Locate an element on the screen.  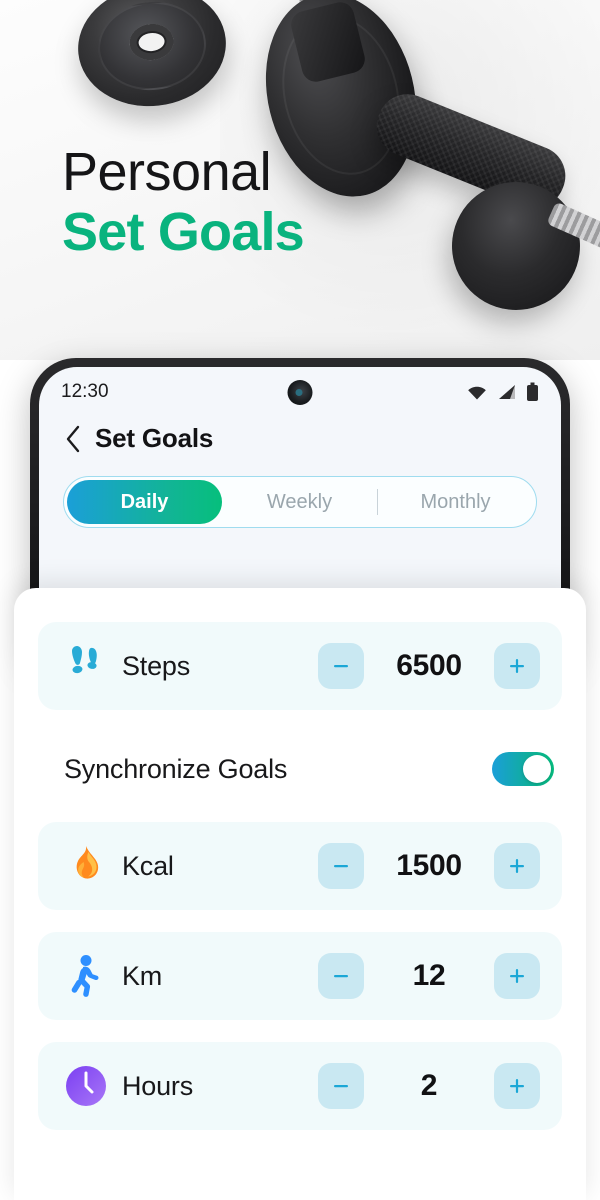
headline-top-line: Personal is located at coordinates (167, 172).